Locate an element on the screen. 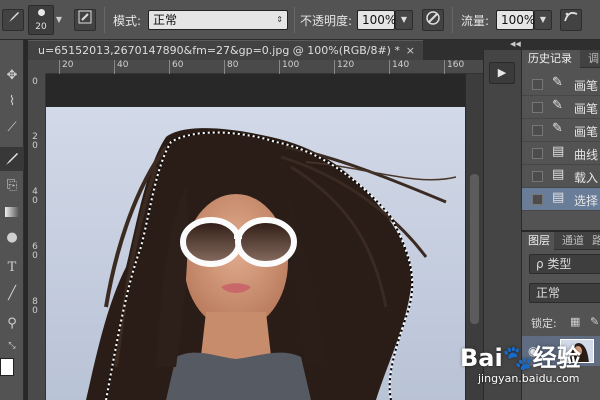  history-item-selected: ▤ 选择 is located at coordinates (561, 199).